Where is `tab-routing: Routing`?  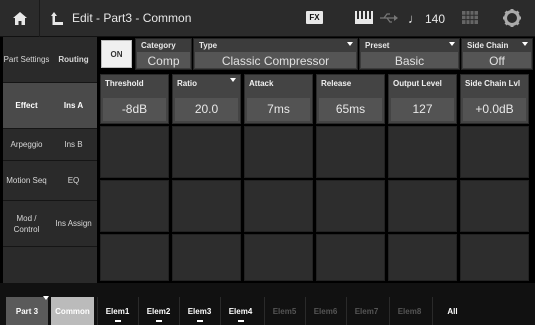
tab-routing: Routing is located at coordinates (73, 60).